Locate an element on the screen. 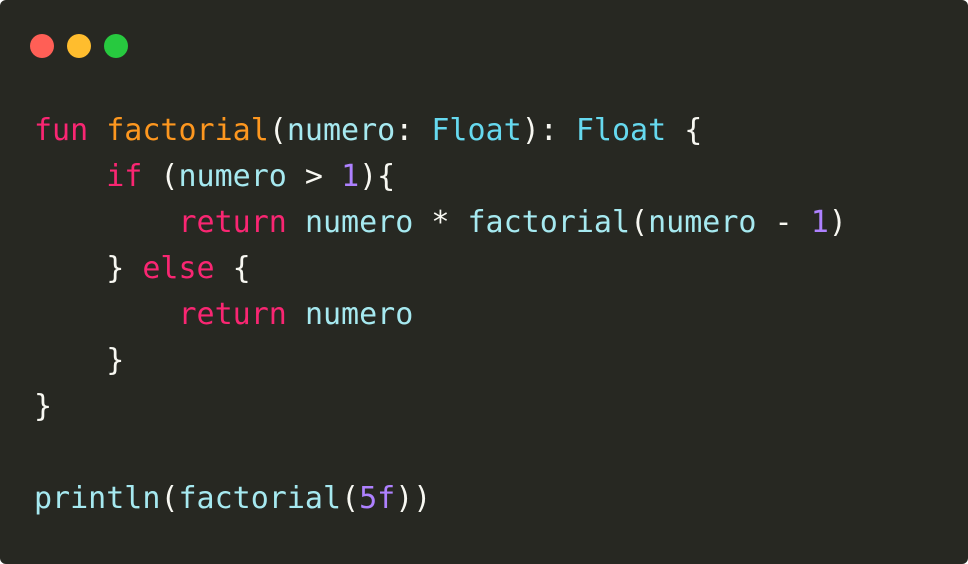 Image resolution: width=968 pixels, height=564 pixels. code-token-default: ): is located at coordinates (548, 130).